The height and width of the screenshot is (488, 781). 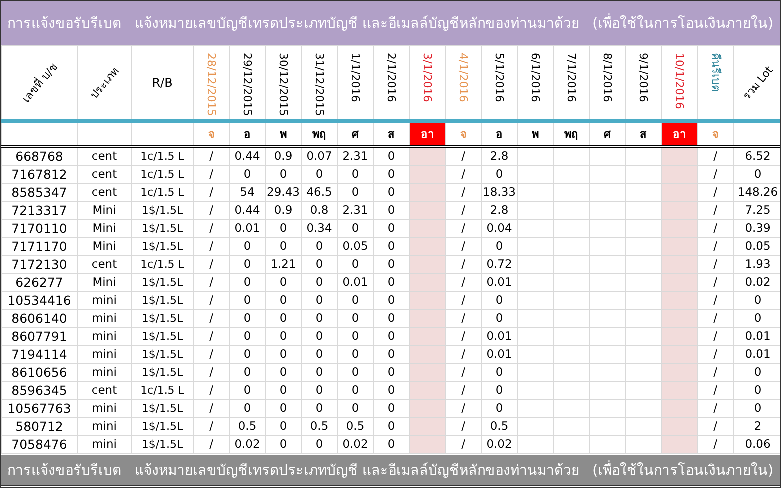 What do you see at coordinates (500, 193) in the screenshot?
I see `table-cell: 18.33` at bounding box center [500, 193].